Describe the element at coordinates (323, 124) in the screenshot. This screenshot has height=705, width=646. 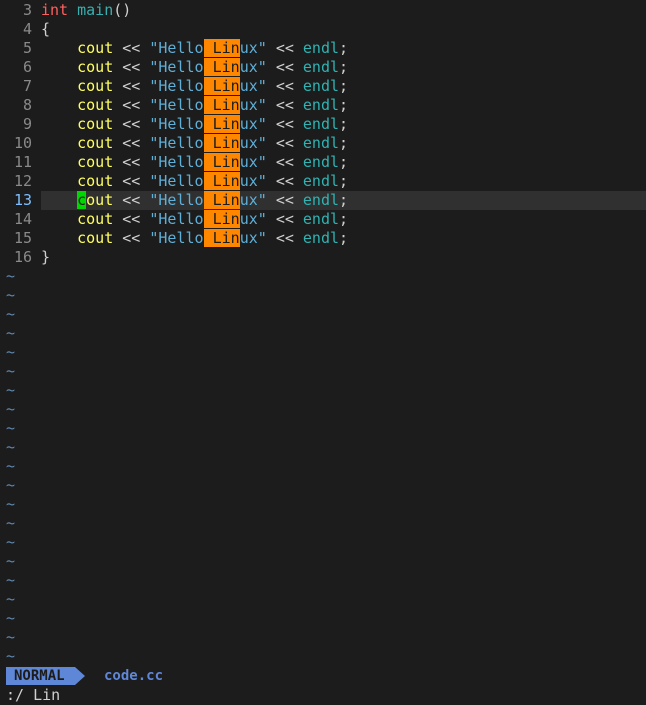
I see `code-line: 9 cout << "Hello Linux" << endl;` at that location.